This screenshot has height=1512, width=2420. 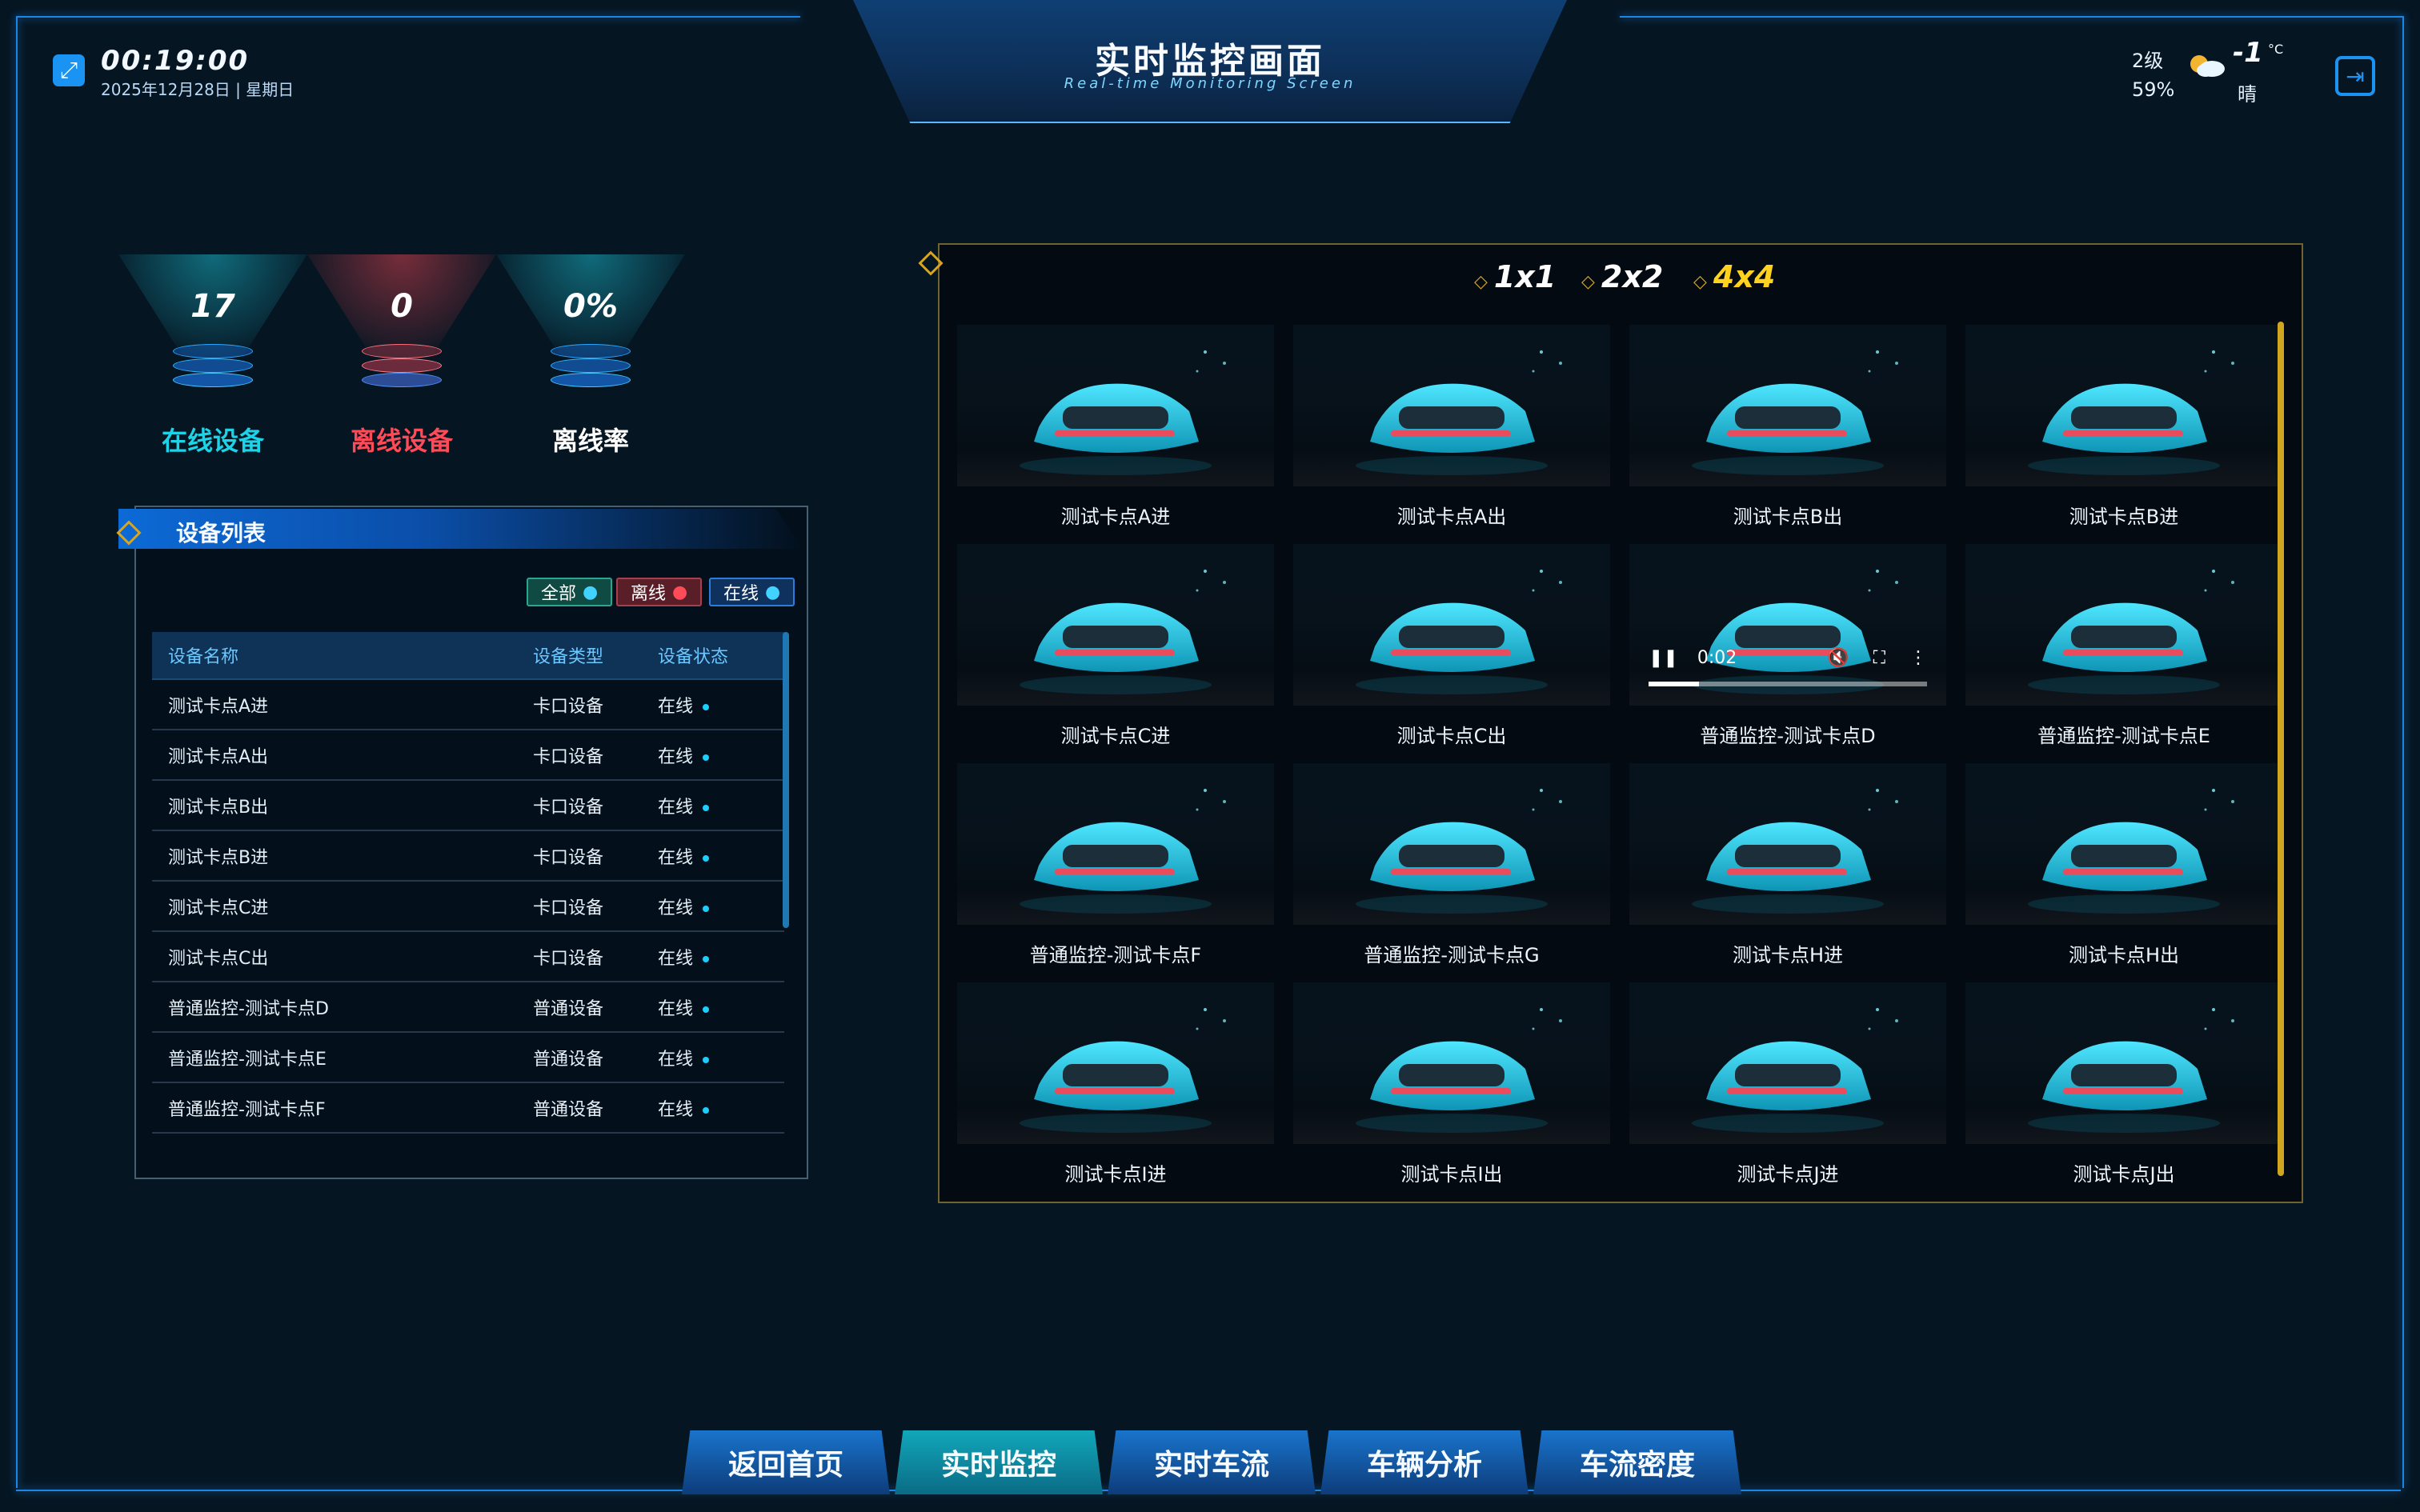 What do you see at coordinates (1115, 954) in the screenshot?
I see `video-caption: 普通监控-测试卡点F` at bounding box center [1115, 954].